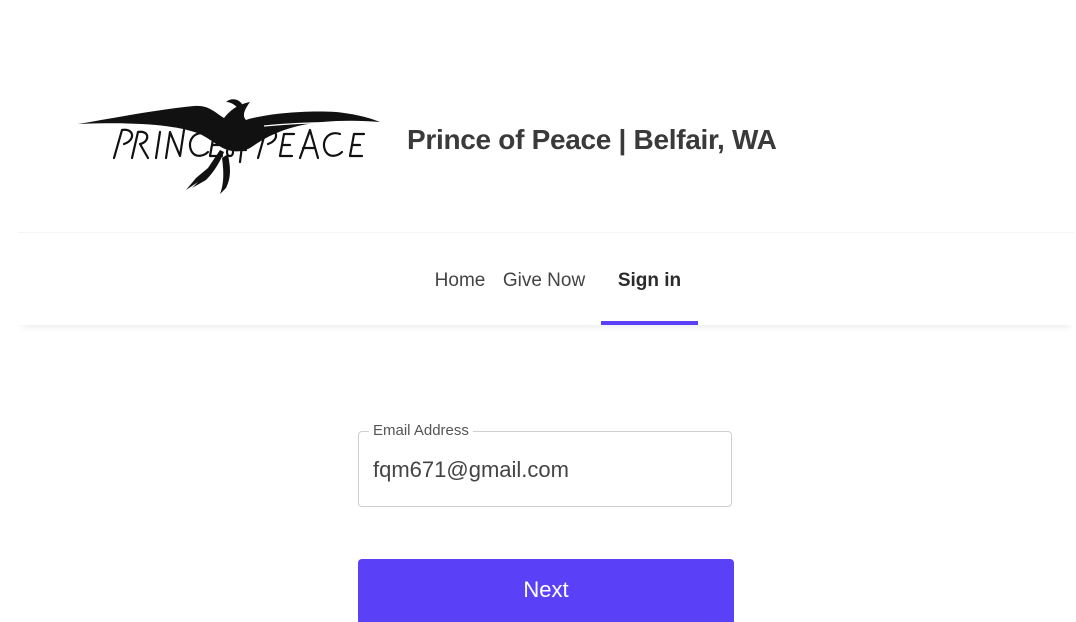 The image size is (1076, 622). I want to click on tab-home-label: Home, so click(460, 280).